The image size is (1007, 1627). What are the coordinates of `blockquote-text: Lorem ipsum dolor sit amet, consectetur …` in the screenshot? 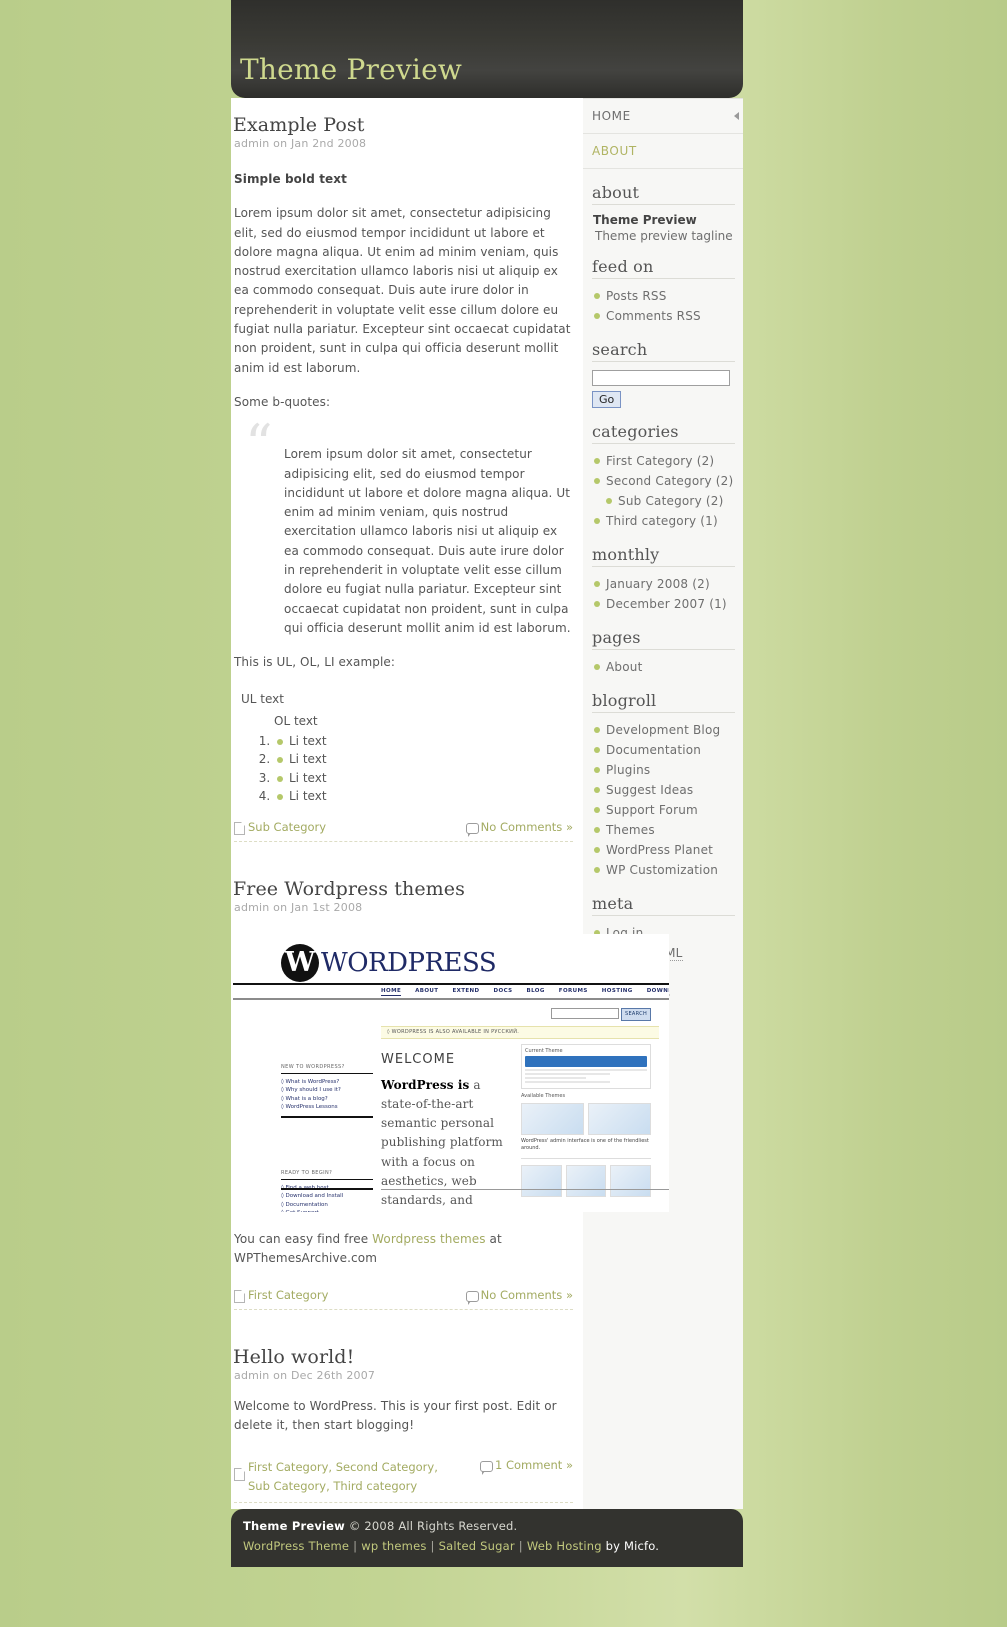 It's located at (427, 541).